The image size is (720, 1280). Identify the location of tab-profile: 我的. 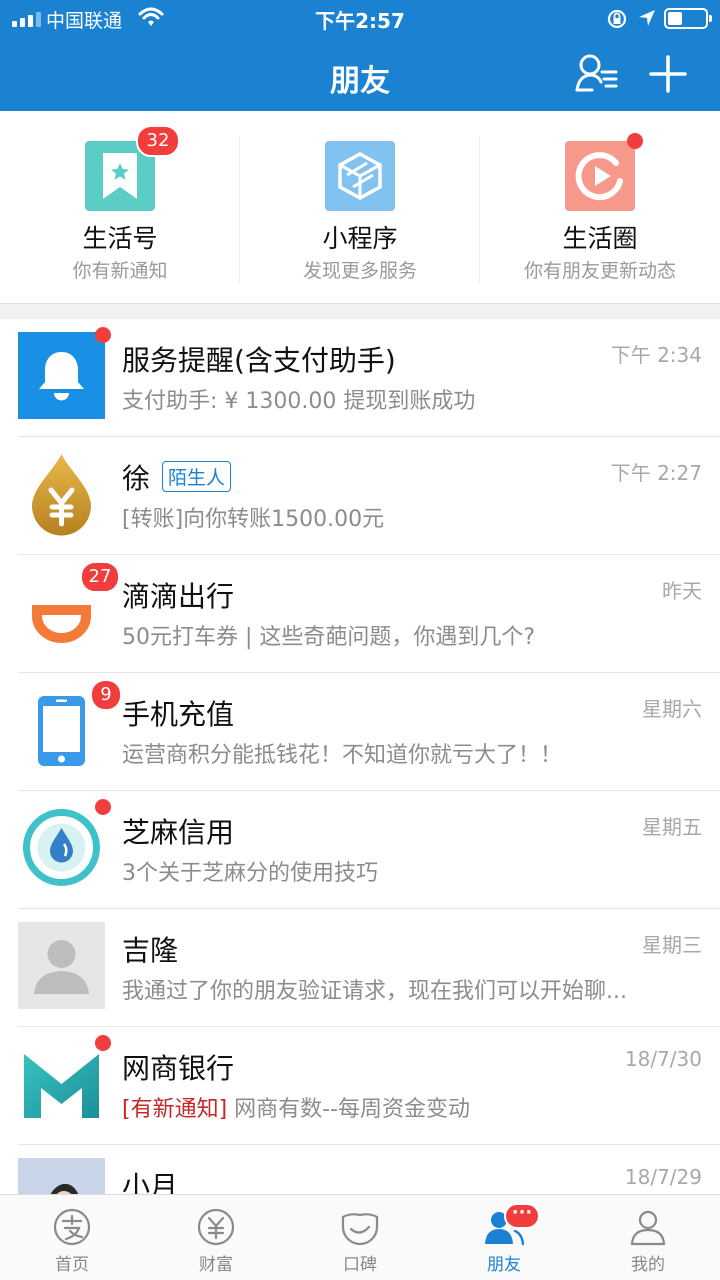
(648, 1237).